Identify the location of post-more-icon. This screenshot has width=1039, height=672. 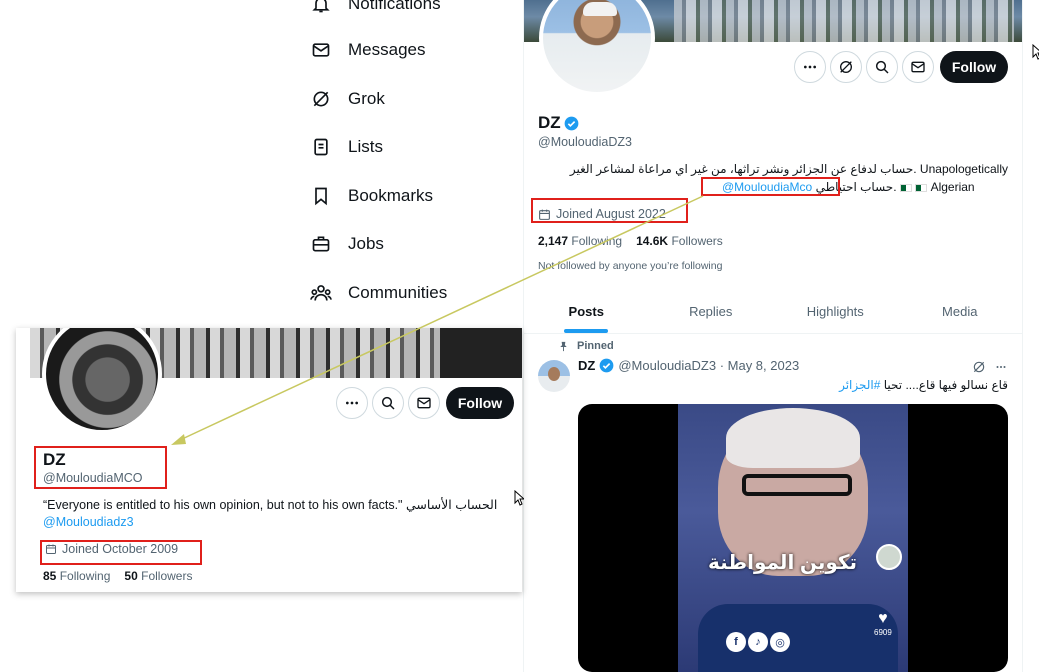
(1001, 367).